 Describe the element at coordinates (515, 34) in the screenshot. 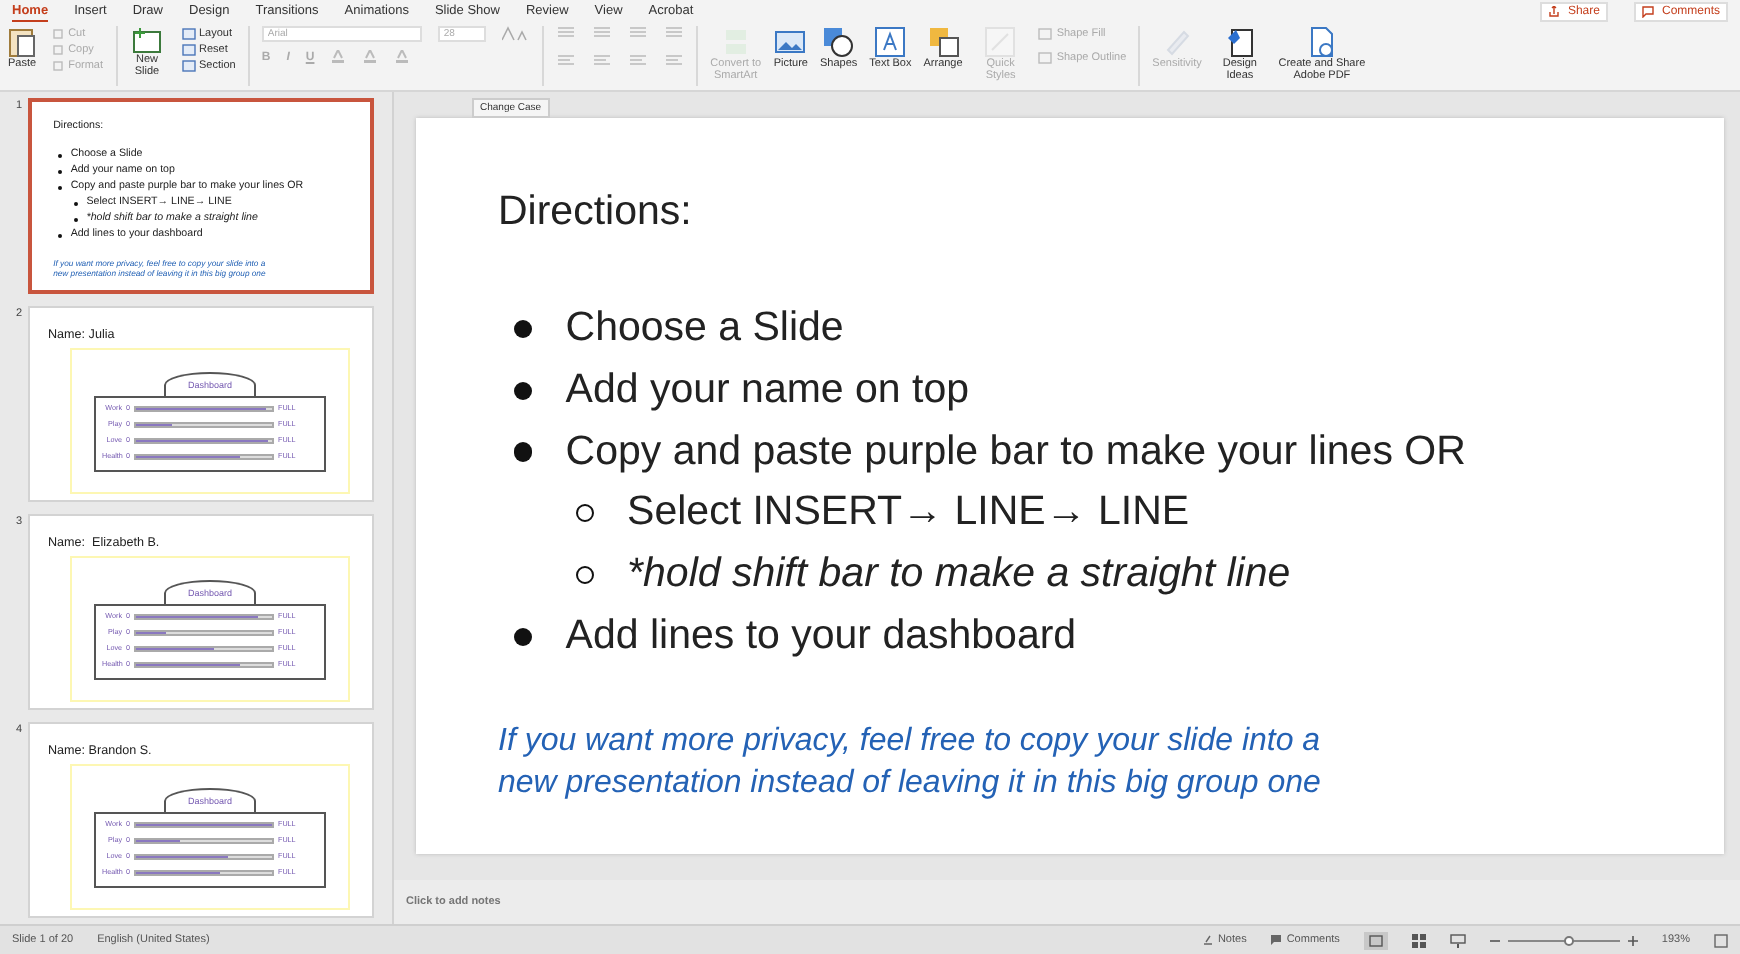

I see `font-size-icon` at that location.